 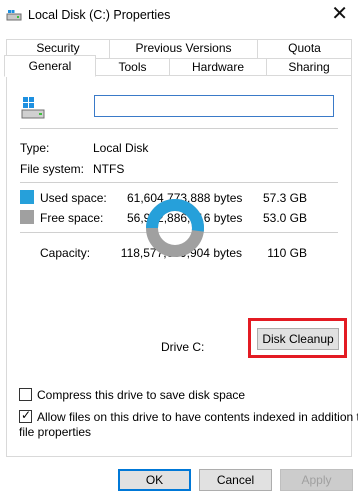 I want to click on tab-previous-versions: Previous Versions, so click(x=183, y=48).